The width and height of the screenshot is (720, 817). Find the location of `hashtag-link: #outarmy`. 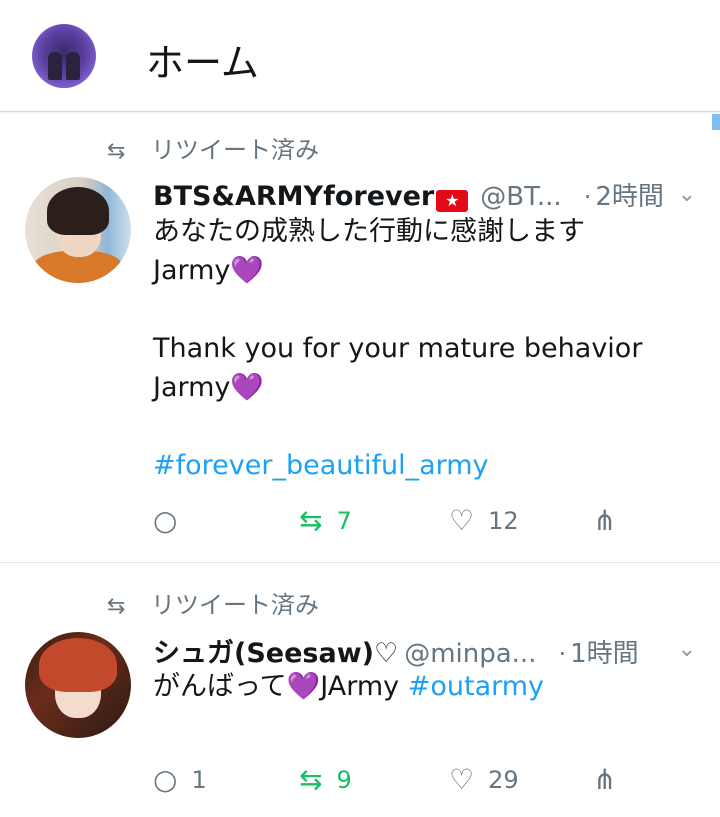

hashtag-link: #outarmy is located at coordinates (476, 686).